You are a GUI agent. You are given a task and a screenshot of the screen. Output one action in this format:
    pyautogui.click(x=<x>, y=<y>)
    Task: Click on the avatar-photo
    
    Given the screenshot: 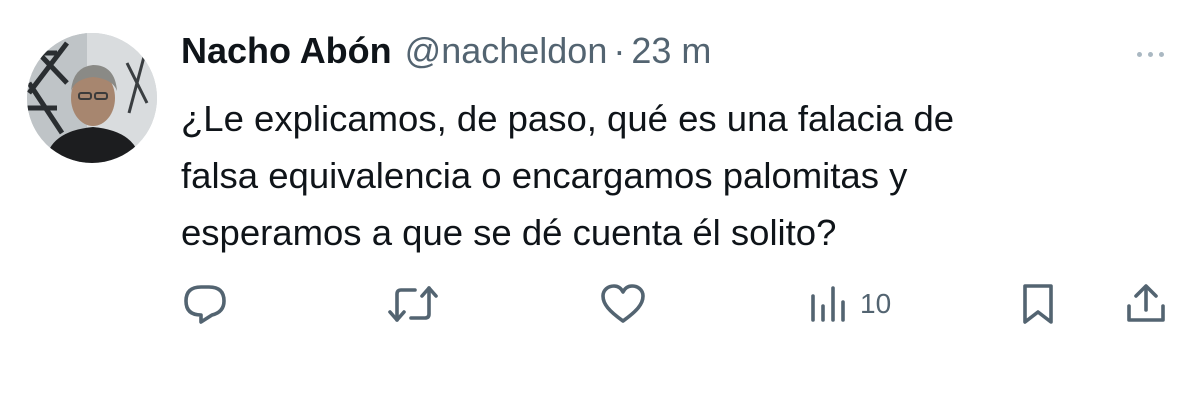 What is the action you would take?
    pyautogui.click(x=92, y=98)
    